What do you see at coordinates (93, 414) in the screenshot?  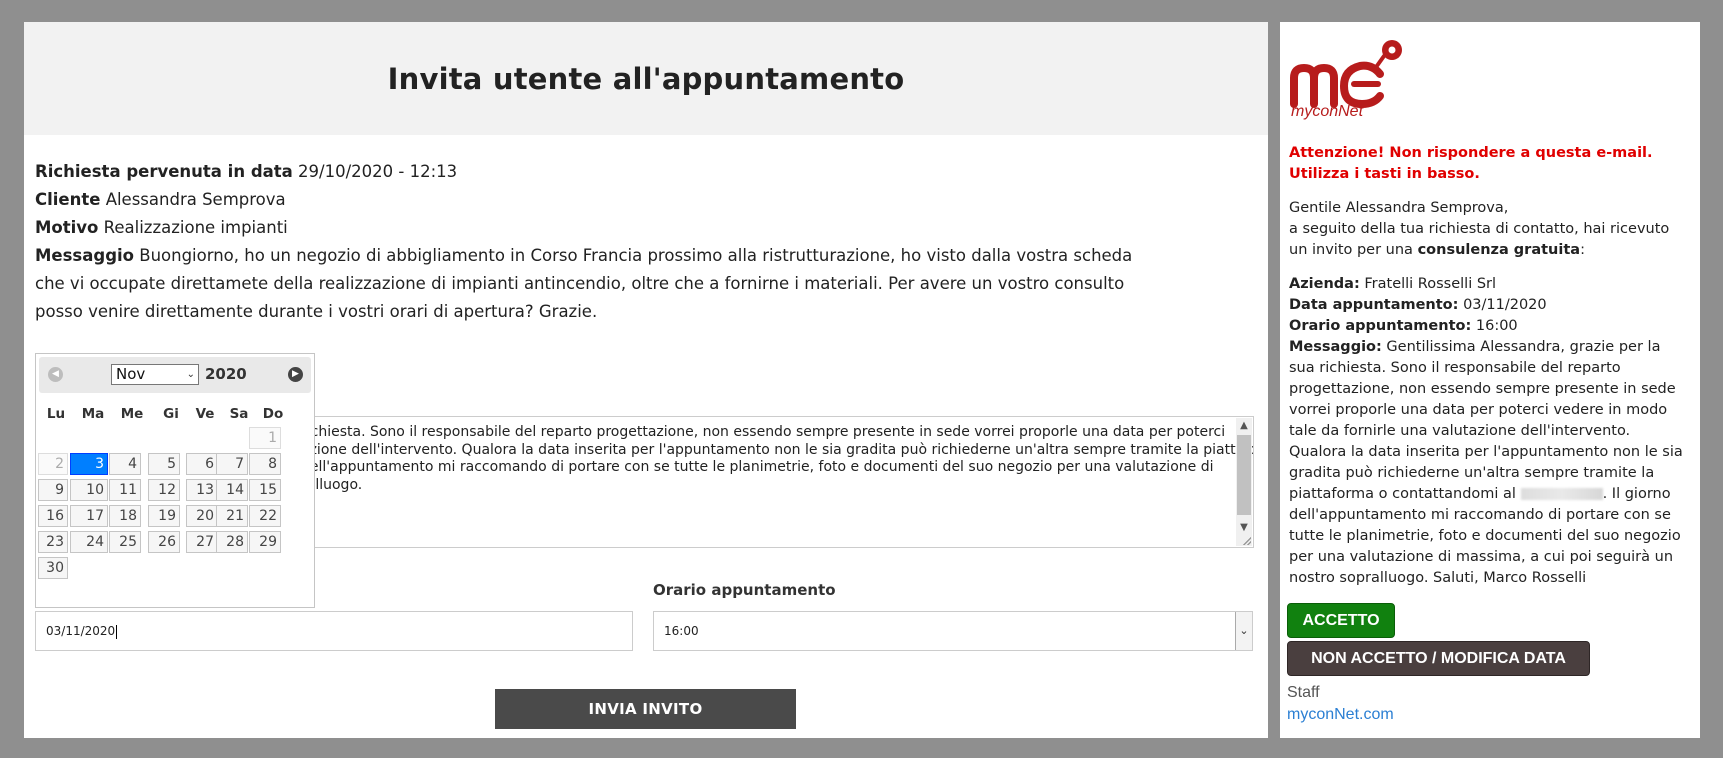 I see `weekday-label: Ma` at bounding box center [93, 414].